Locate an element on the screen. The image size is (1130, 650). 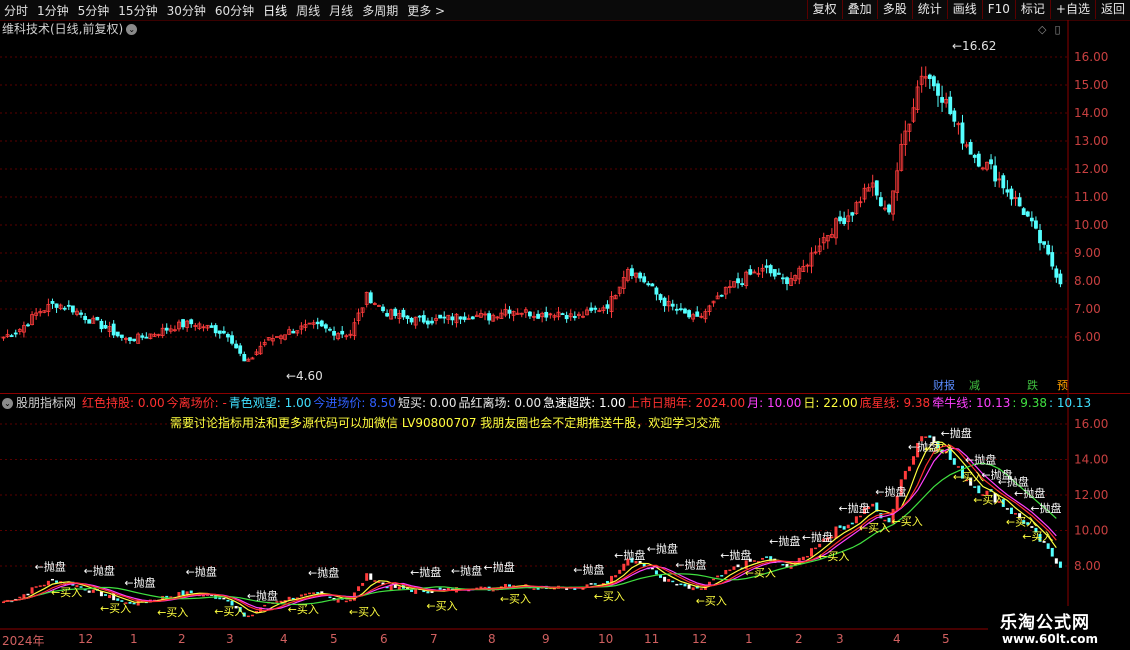
event-badge: 跌 is located at coordinates (1032, 385).